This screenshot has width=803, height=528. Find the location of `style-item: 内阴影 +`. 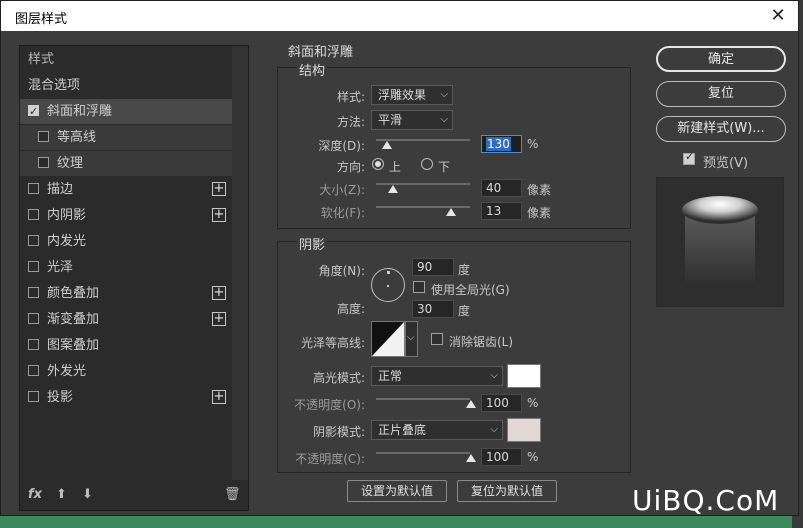

style-item: 内阴影 + is located at coordinates (126, 215).